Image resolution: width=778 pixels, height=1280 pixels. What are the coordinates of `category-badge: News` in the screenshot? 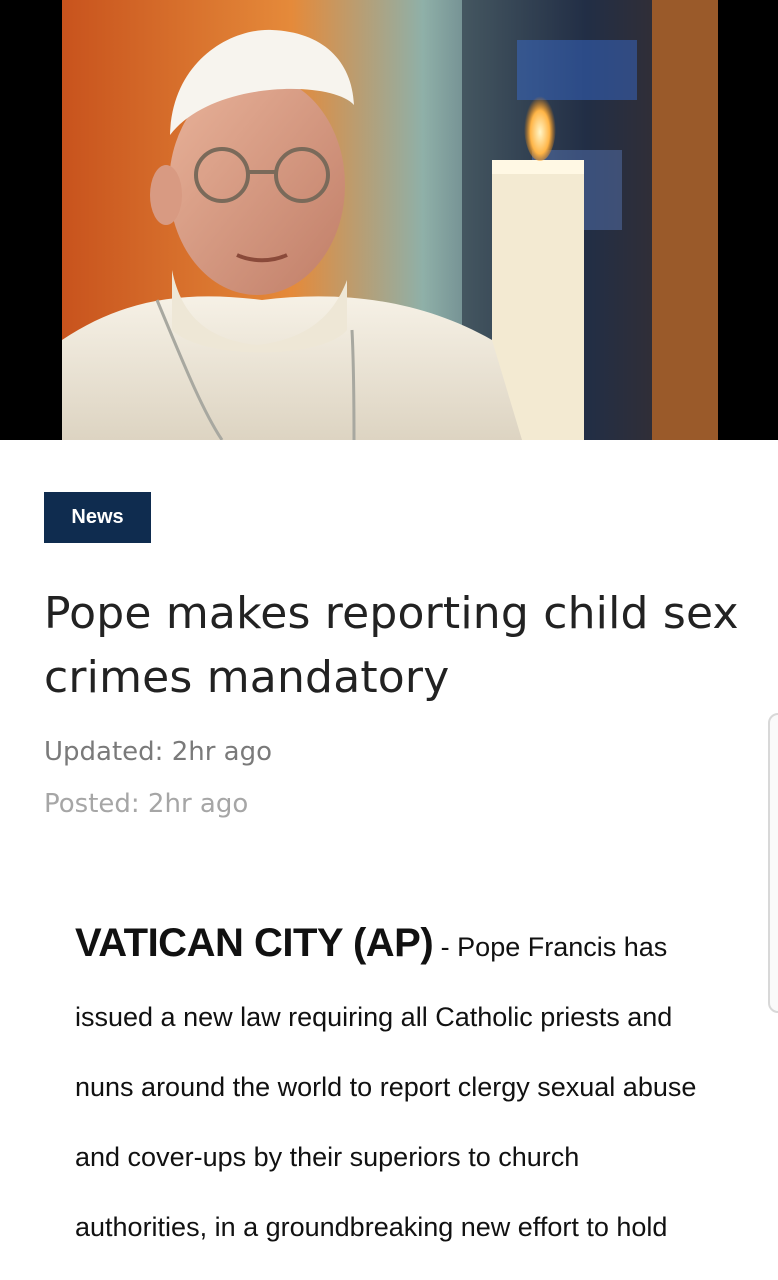 It's located at (97, 517).